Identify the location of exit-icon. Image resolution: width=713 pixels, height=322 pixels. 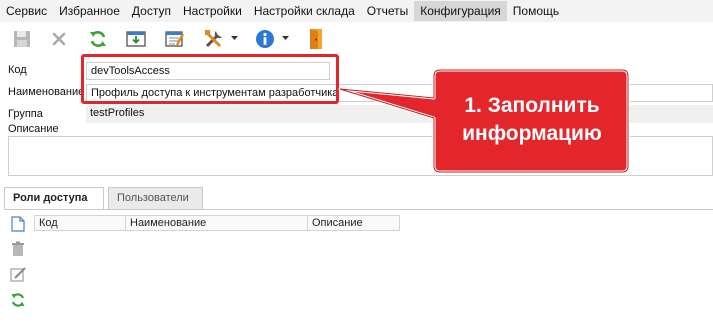
(316, 39).